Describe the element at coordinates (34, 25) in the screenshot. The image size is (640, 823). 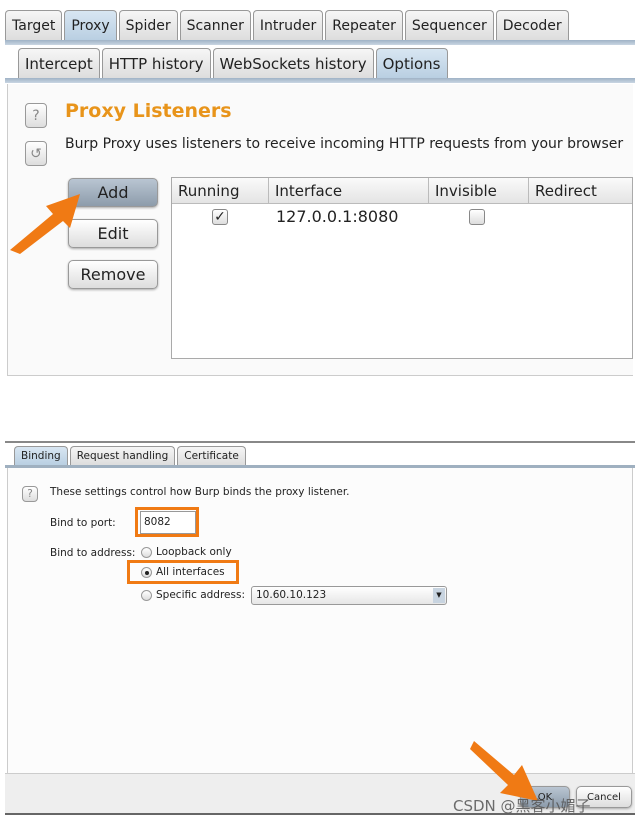
I see `tab-target: Target` at that location.